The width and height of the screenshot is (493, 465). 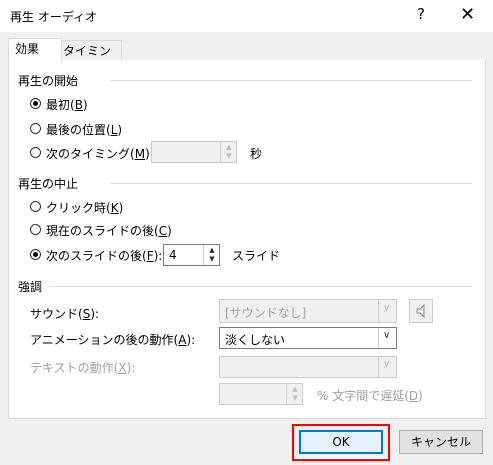 What do you see at coordinates (76, 208) in the screenshot?
I see `radio-label: クリック時` at bounding box center [76, 208].